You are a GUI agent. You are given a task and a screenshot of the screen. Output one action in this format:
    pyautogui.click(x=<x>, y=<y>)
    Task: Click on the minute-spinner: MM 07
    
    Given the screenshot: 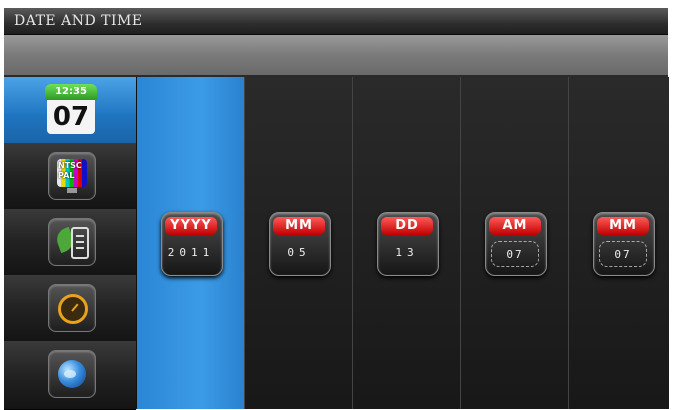 What is the action you would take?
    pyautogui.click(x=624, y=244)
    